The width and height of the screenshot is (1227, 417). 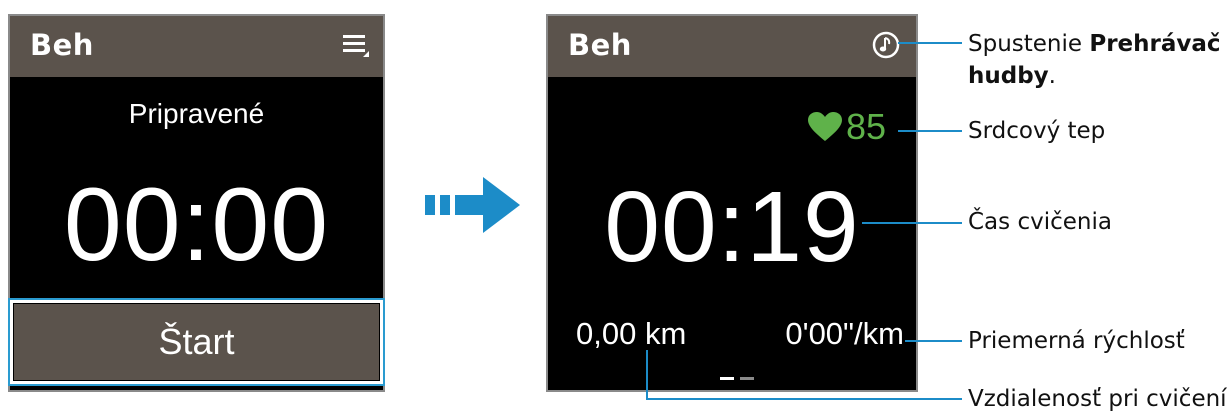 What do you see at coordinates (930, 131) in the screenshot?
I see `leader-line-heart` at bounding box center [930, 131].